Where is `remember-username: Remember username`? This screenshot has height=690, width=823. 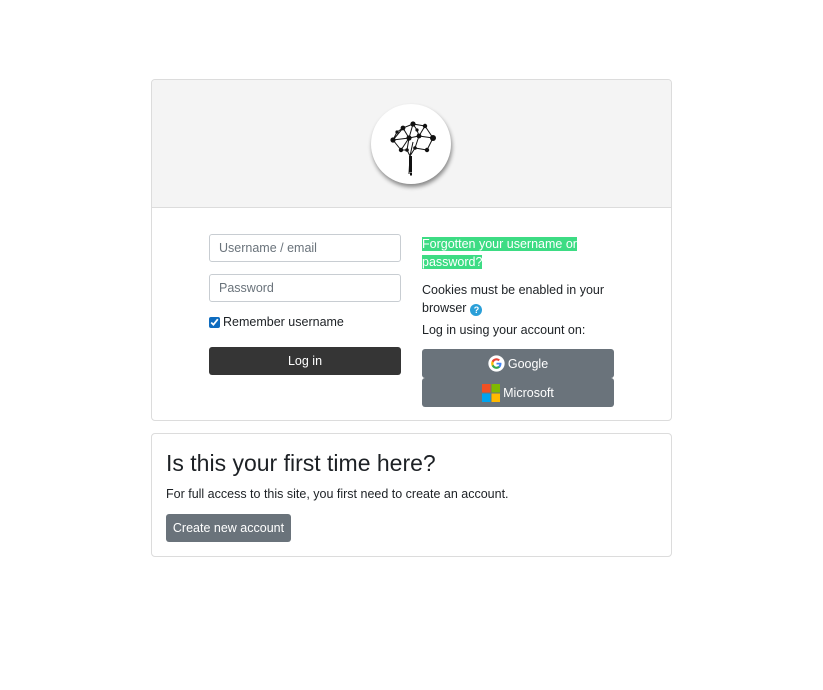
remember-username: Remember username is located at coordinates (276, 322).